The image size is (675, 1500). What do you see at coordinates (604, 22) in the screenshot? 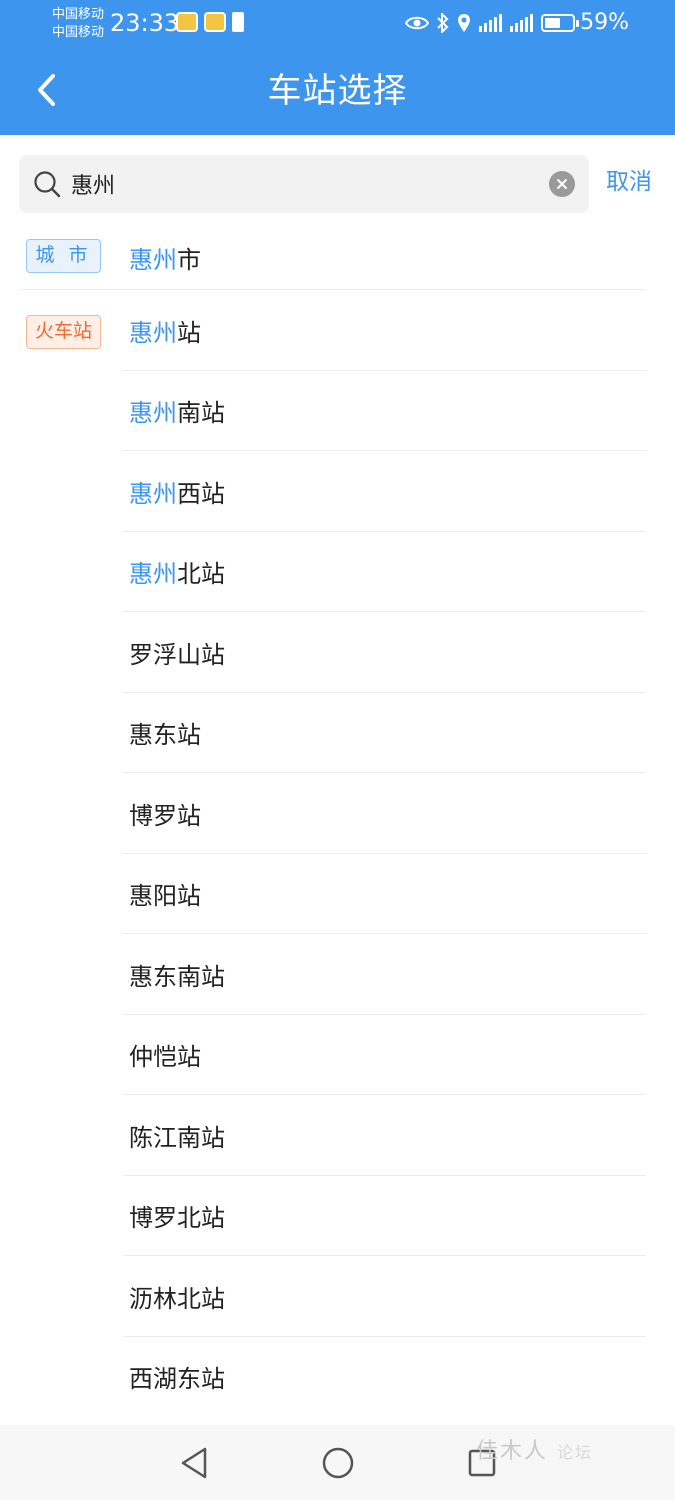
I see `battery-percent: 59%` at bounding box center [604, 22].